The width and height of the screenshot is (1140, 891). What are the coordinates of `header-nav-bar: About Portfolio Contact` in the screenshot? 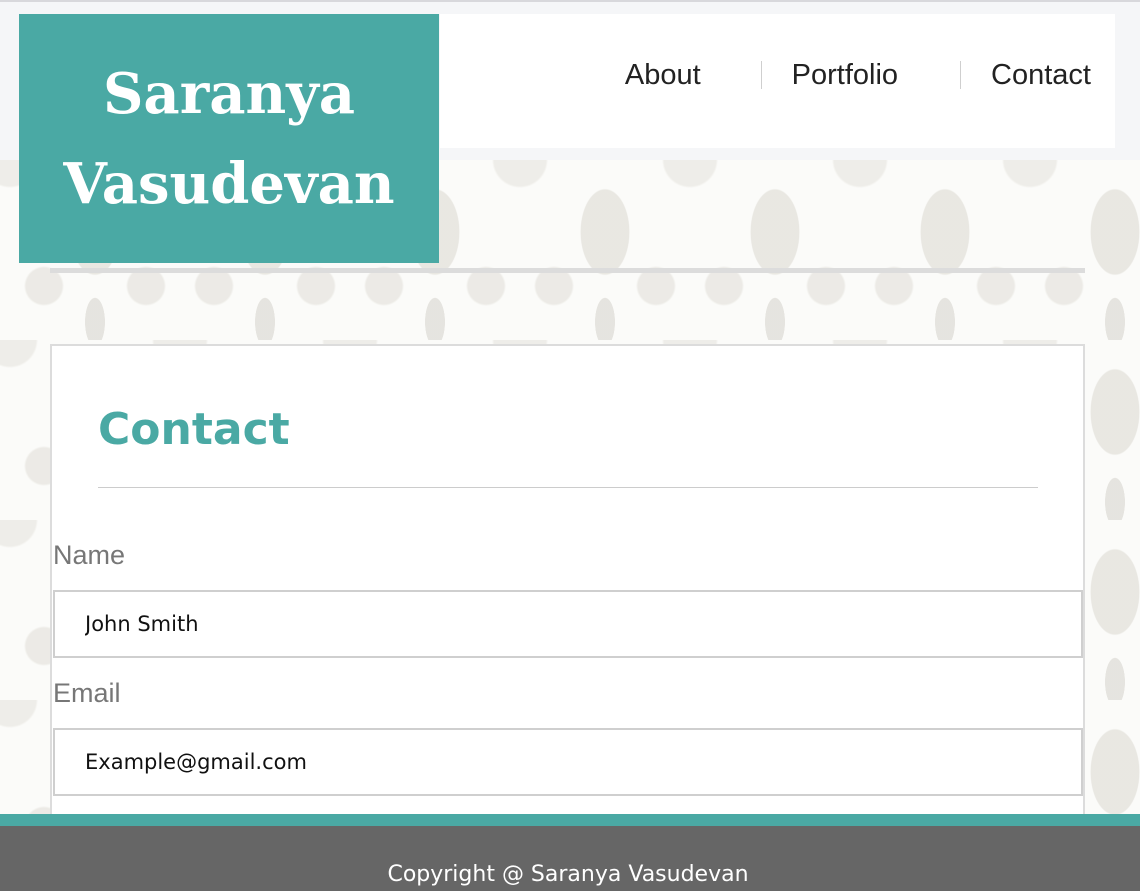 It's located at (777, 81).